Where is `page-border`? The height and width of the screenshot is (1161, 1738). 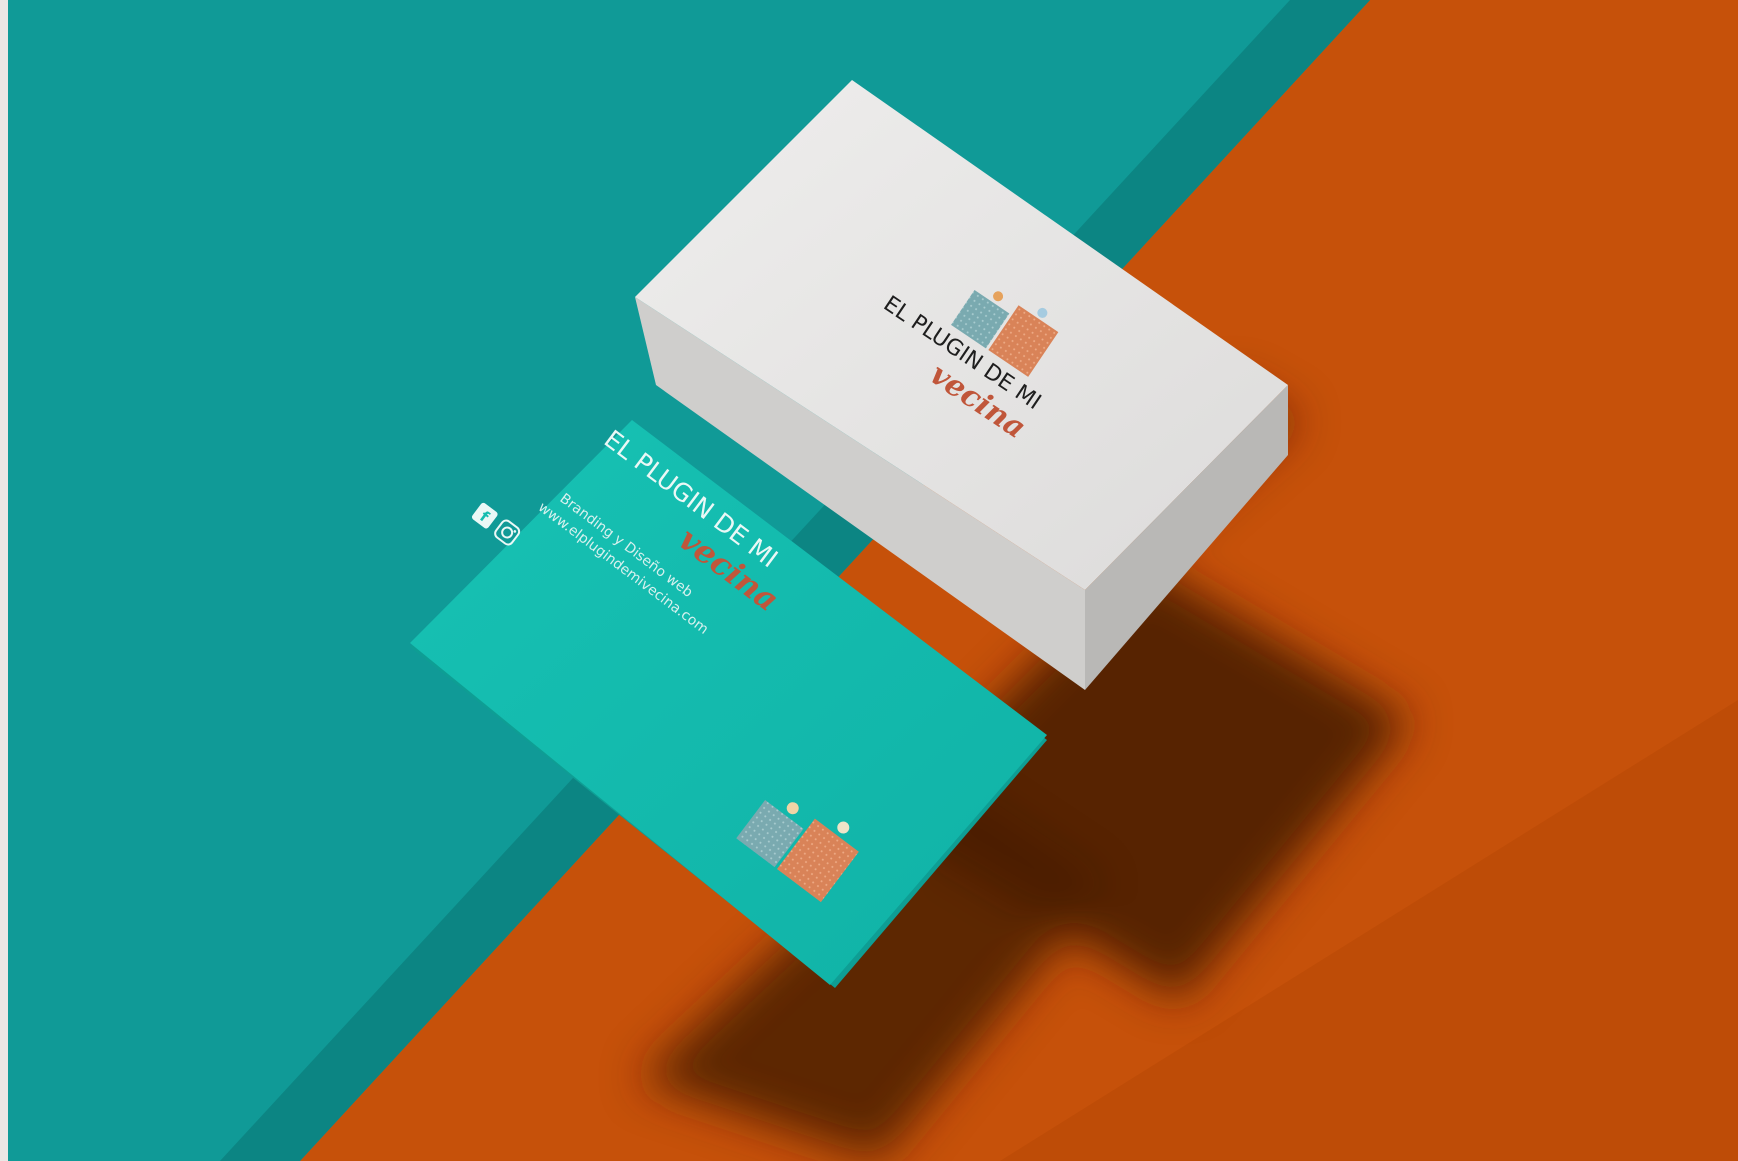 page-border is located at coordinates (4, 580).